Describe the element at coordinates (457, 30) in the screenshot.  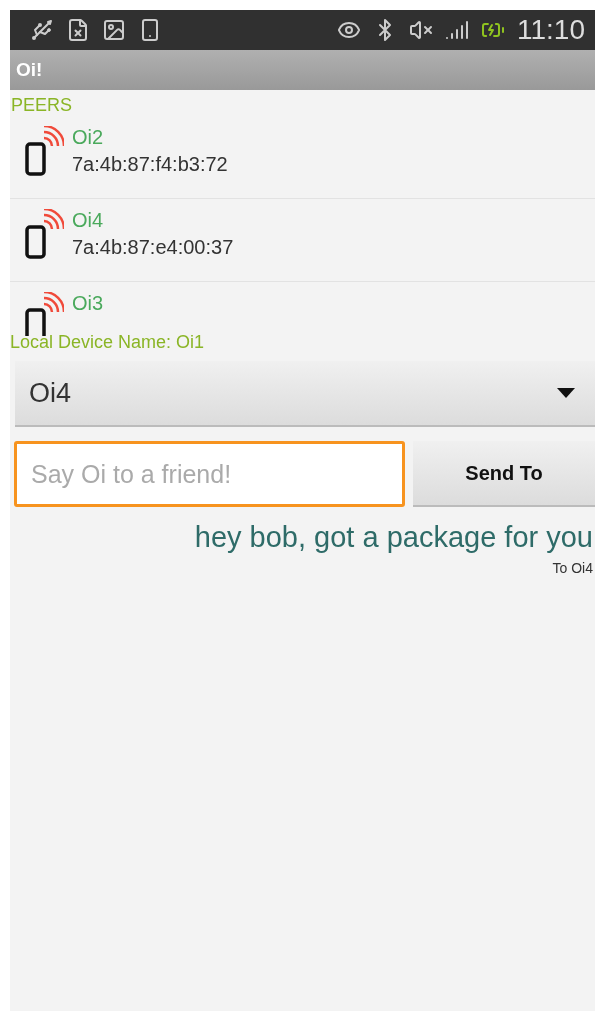
I see `signal-icon` at that location.